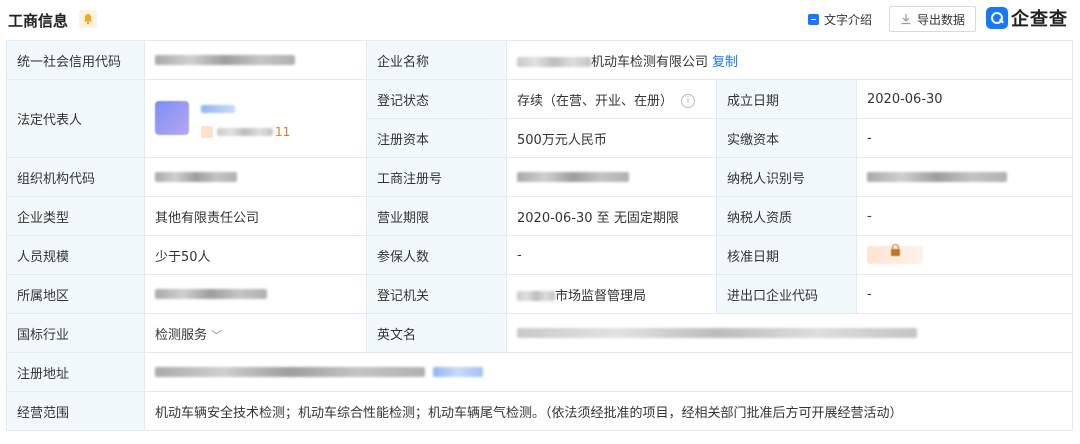 The height and width of the screenshot is (444, 1080). Describe the element at coordinates (964, 138) in the screenshot. I see `paid-capital-value: -` at that location.